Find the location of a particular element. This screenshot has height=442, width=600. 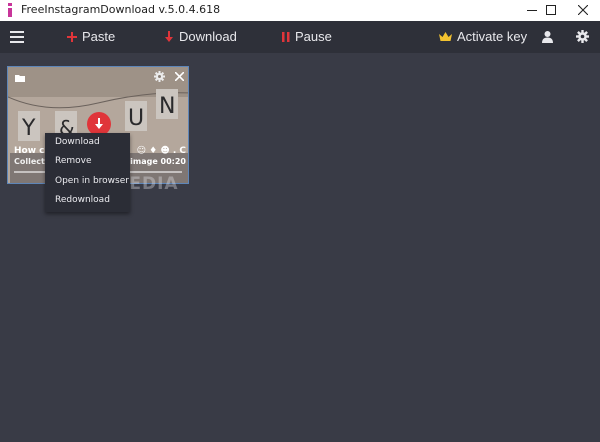

window-title: FreeInstagramDownload v.5.0.4.618 is located at coordinates (121, 9).